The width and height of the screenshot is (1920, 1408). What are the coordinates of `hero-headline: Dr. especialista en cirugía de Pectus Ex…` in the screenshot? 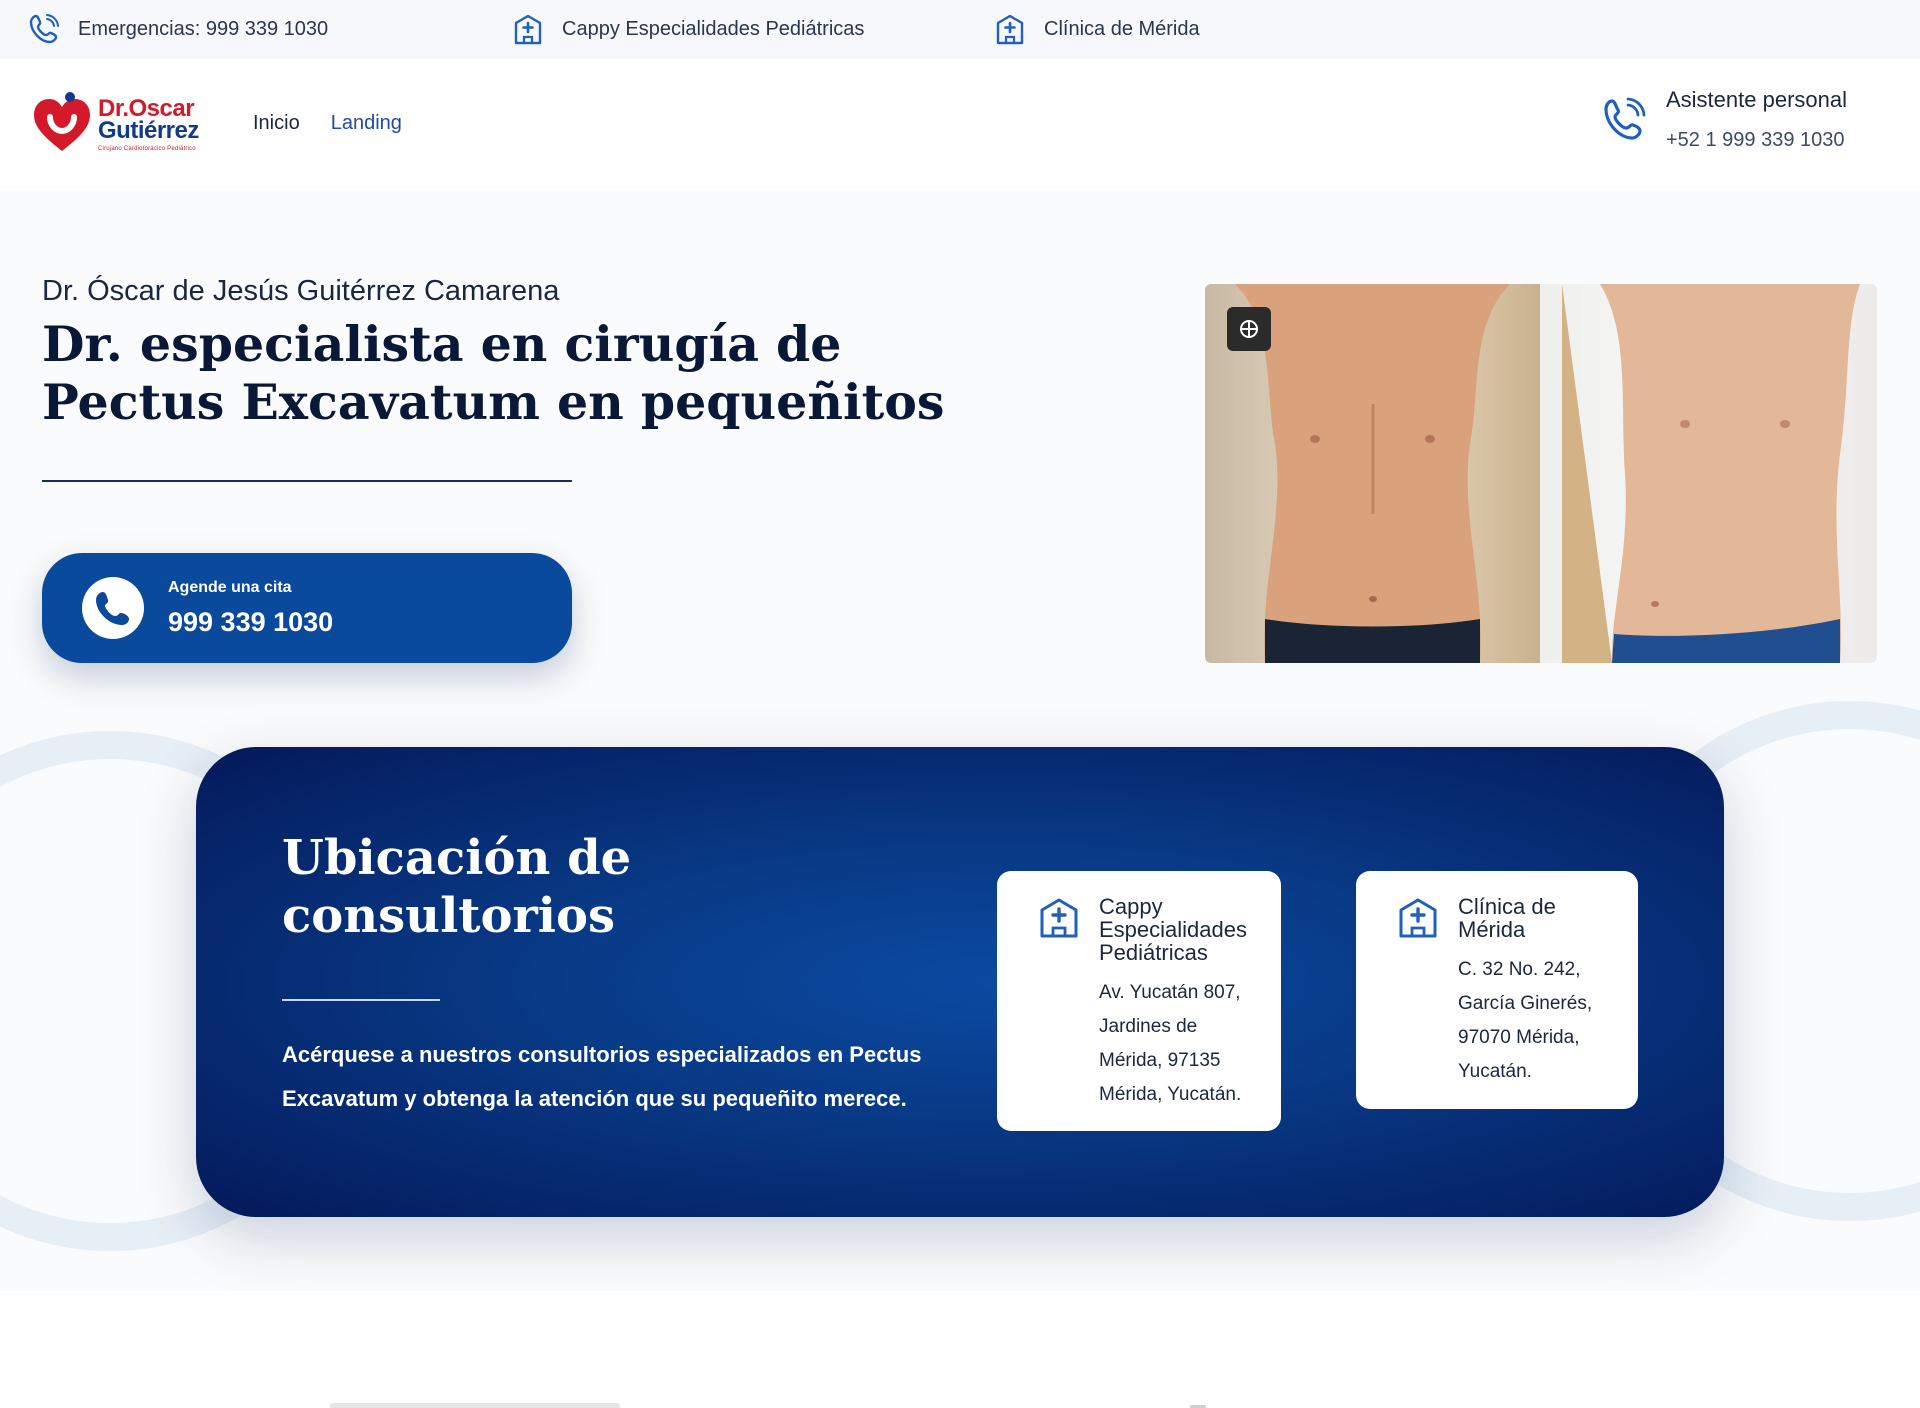 It's located at (493, 373).